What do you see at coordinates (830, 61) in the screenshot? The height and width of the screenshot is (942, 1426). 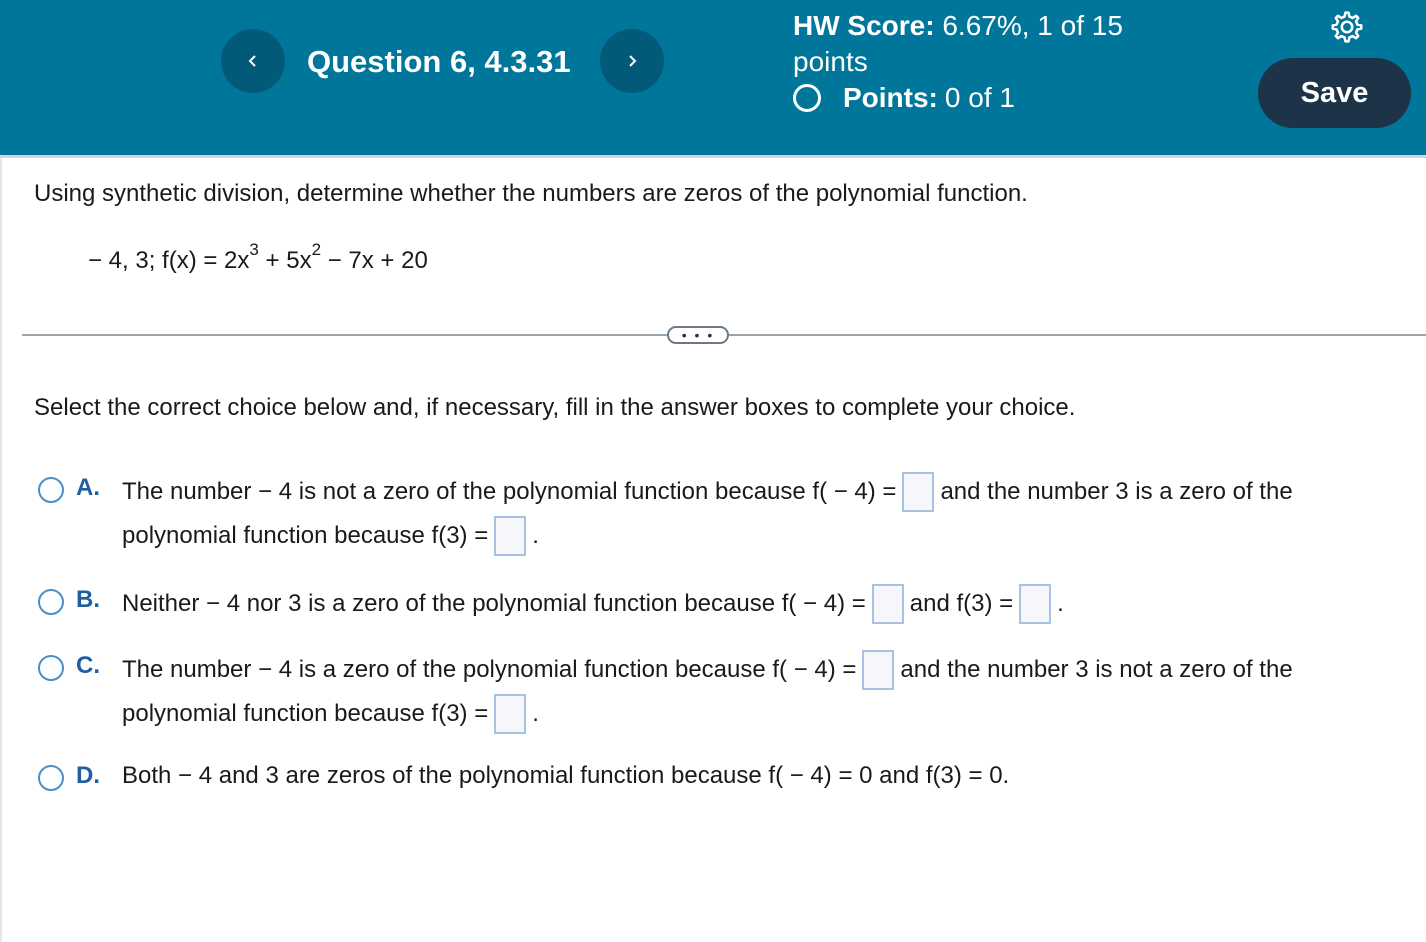 I see `hw-score-unit: points` at bounding box center [830, 61].